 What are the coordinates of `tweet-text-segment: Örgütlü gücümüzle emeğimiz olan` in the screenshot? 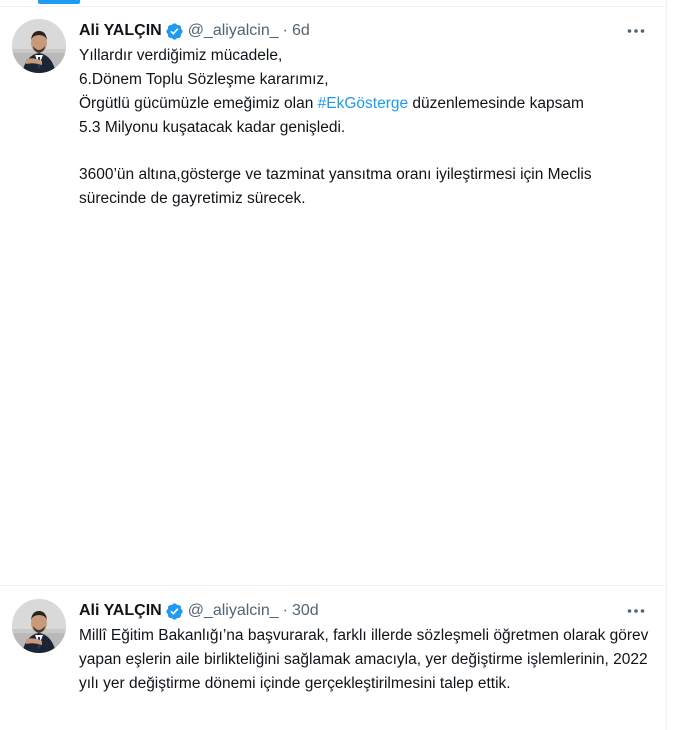 It's located at (198, 103).